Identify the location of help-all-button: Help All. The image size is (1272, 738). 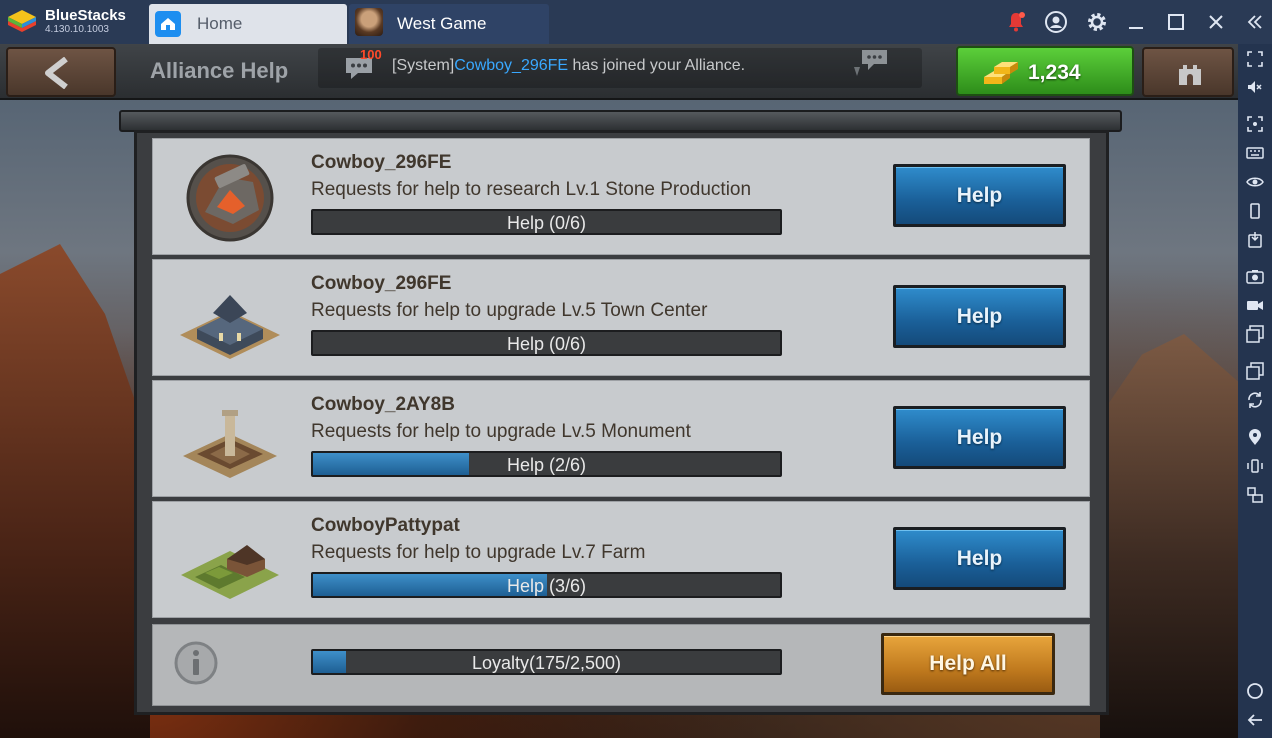
(968, 664).